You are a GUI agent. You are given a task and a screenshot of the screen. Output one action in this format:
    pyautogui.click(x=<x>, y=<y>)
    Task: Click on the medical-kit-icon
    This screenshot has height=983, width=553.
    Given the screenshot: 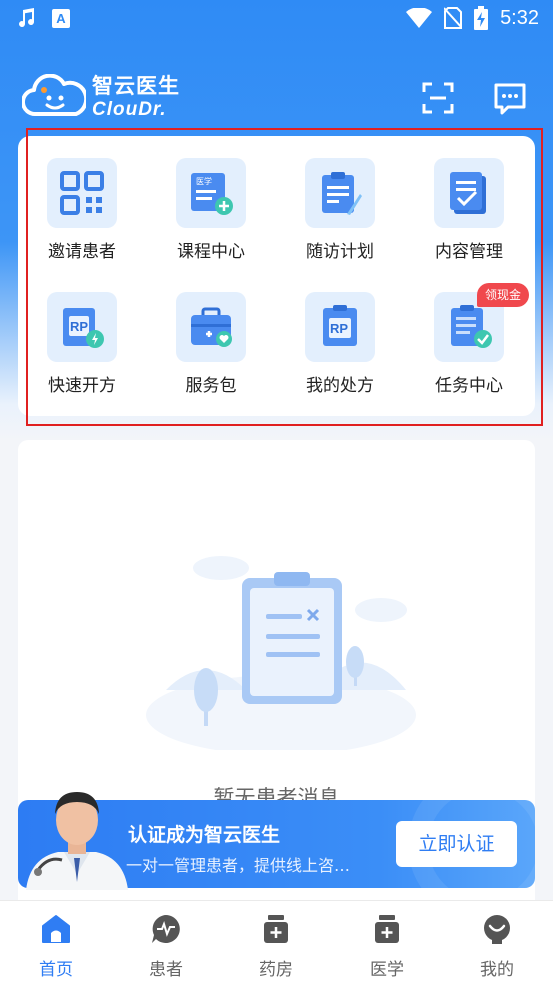 What is the action you would take?
    pyautogui.click(x=211, y=327)
    